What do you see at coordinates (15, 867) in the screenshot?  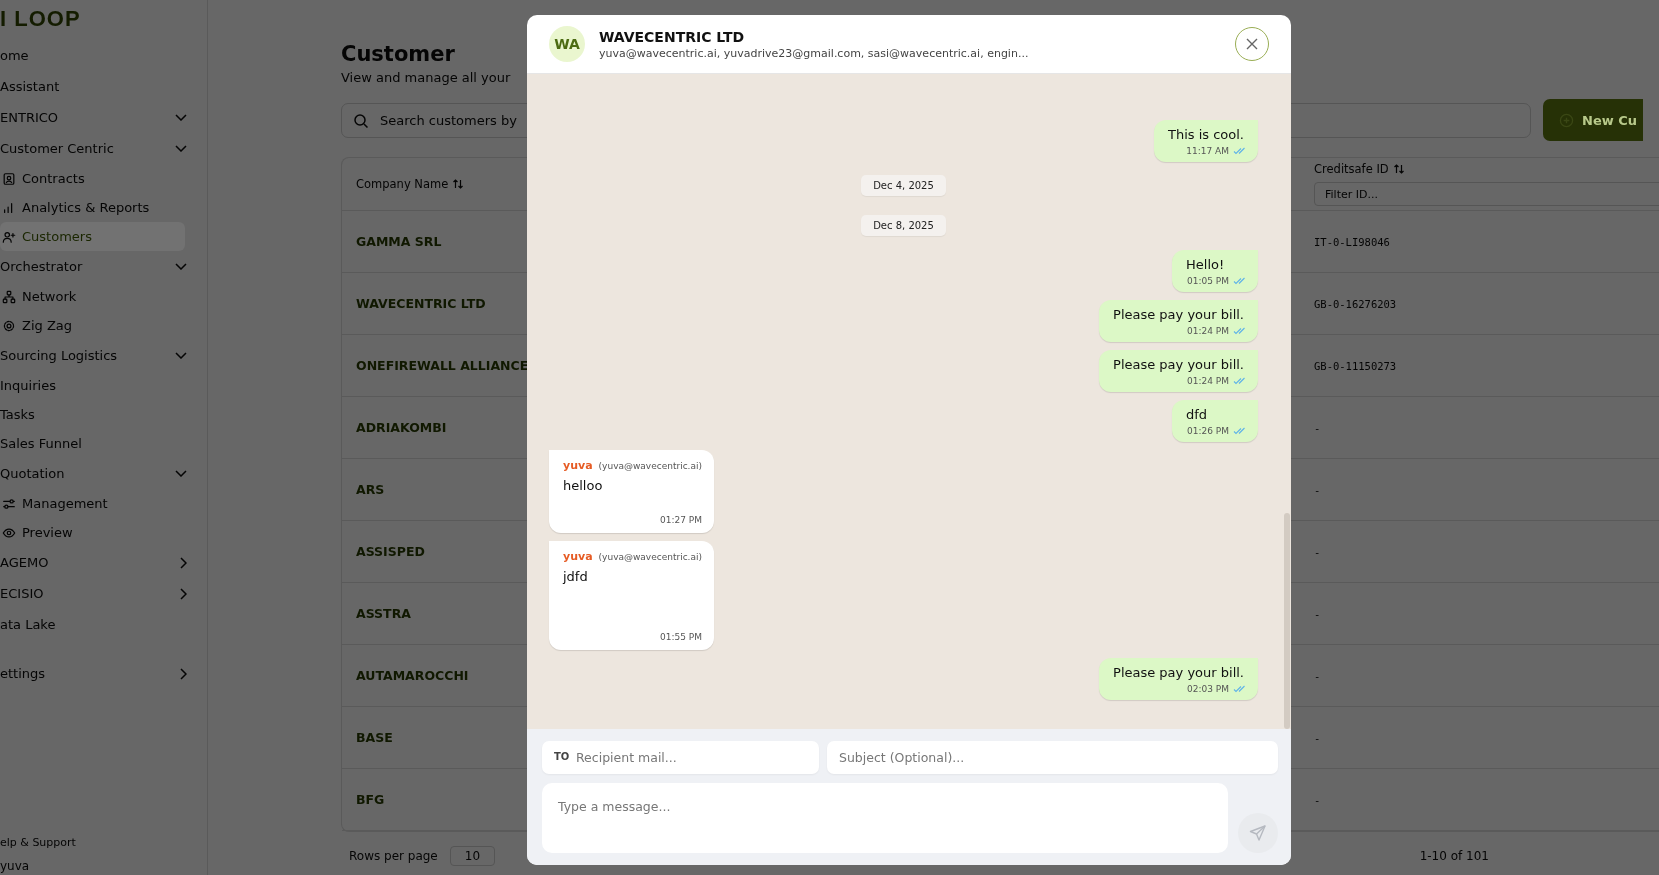 I see `user-name: yuva` at bounding box center [15, 867].